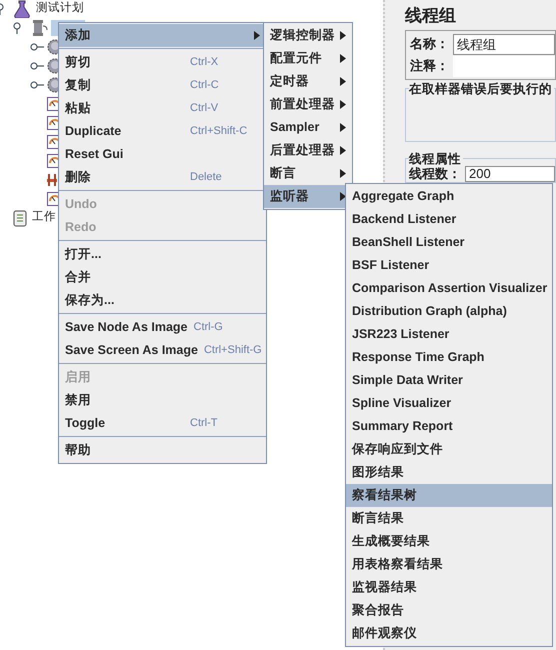 The image size is (556, 650). I want to click on field-label: 名称：, so click(429, 44).